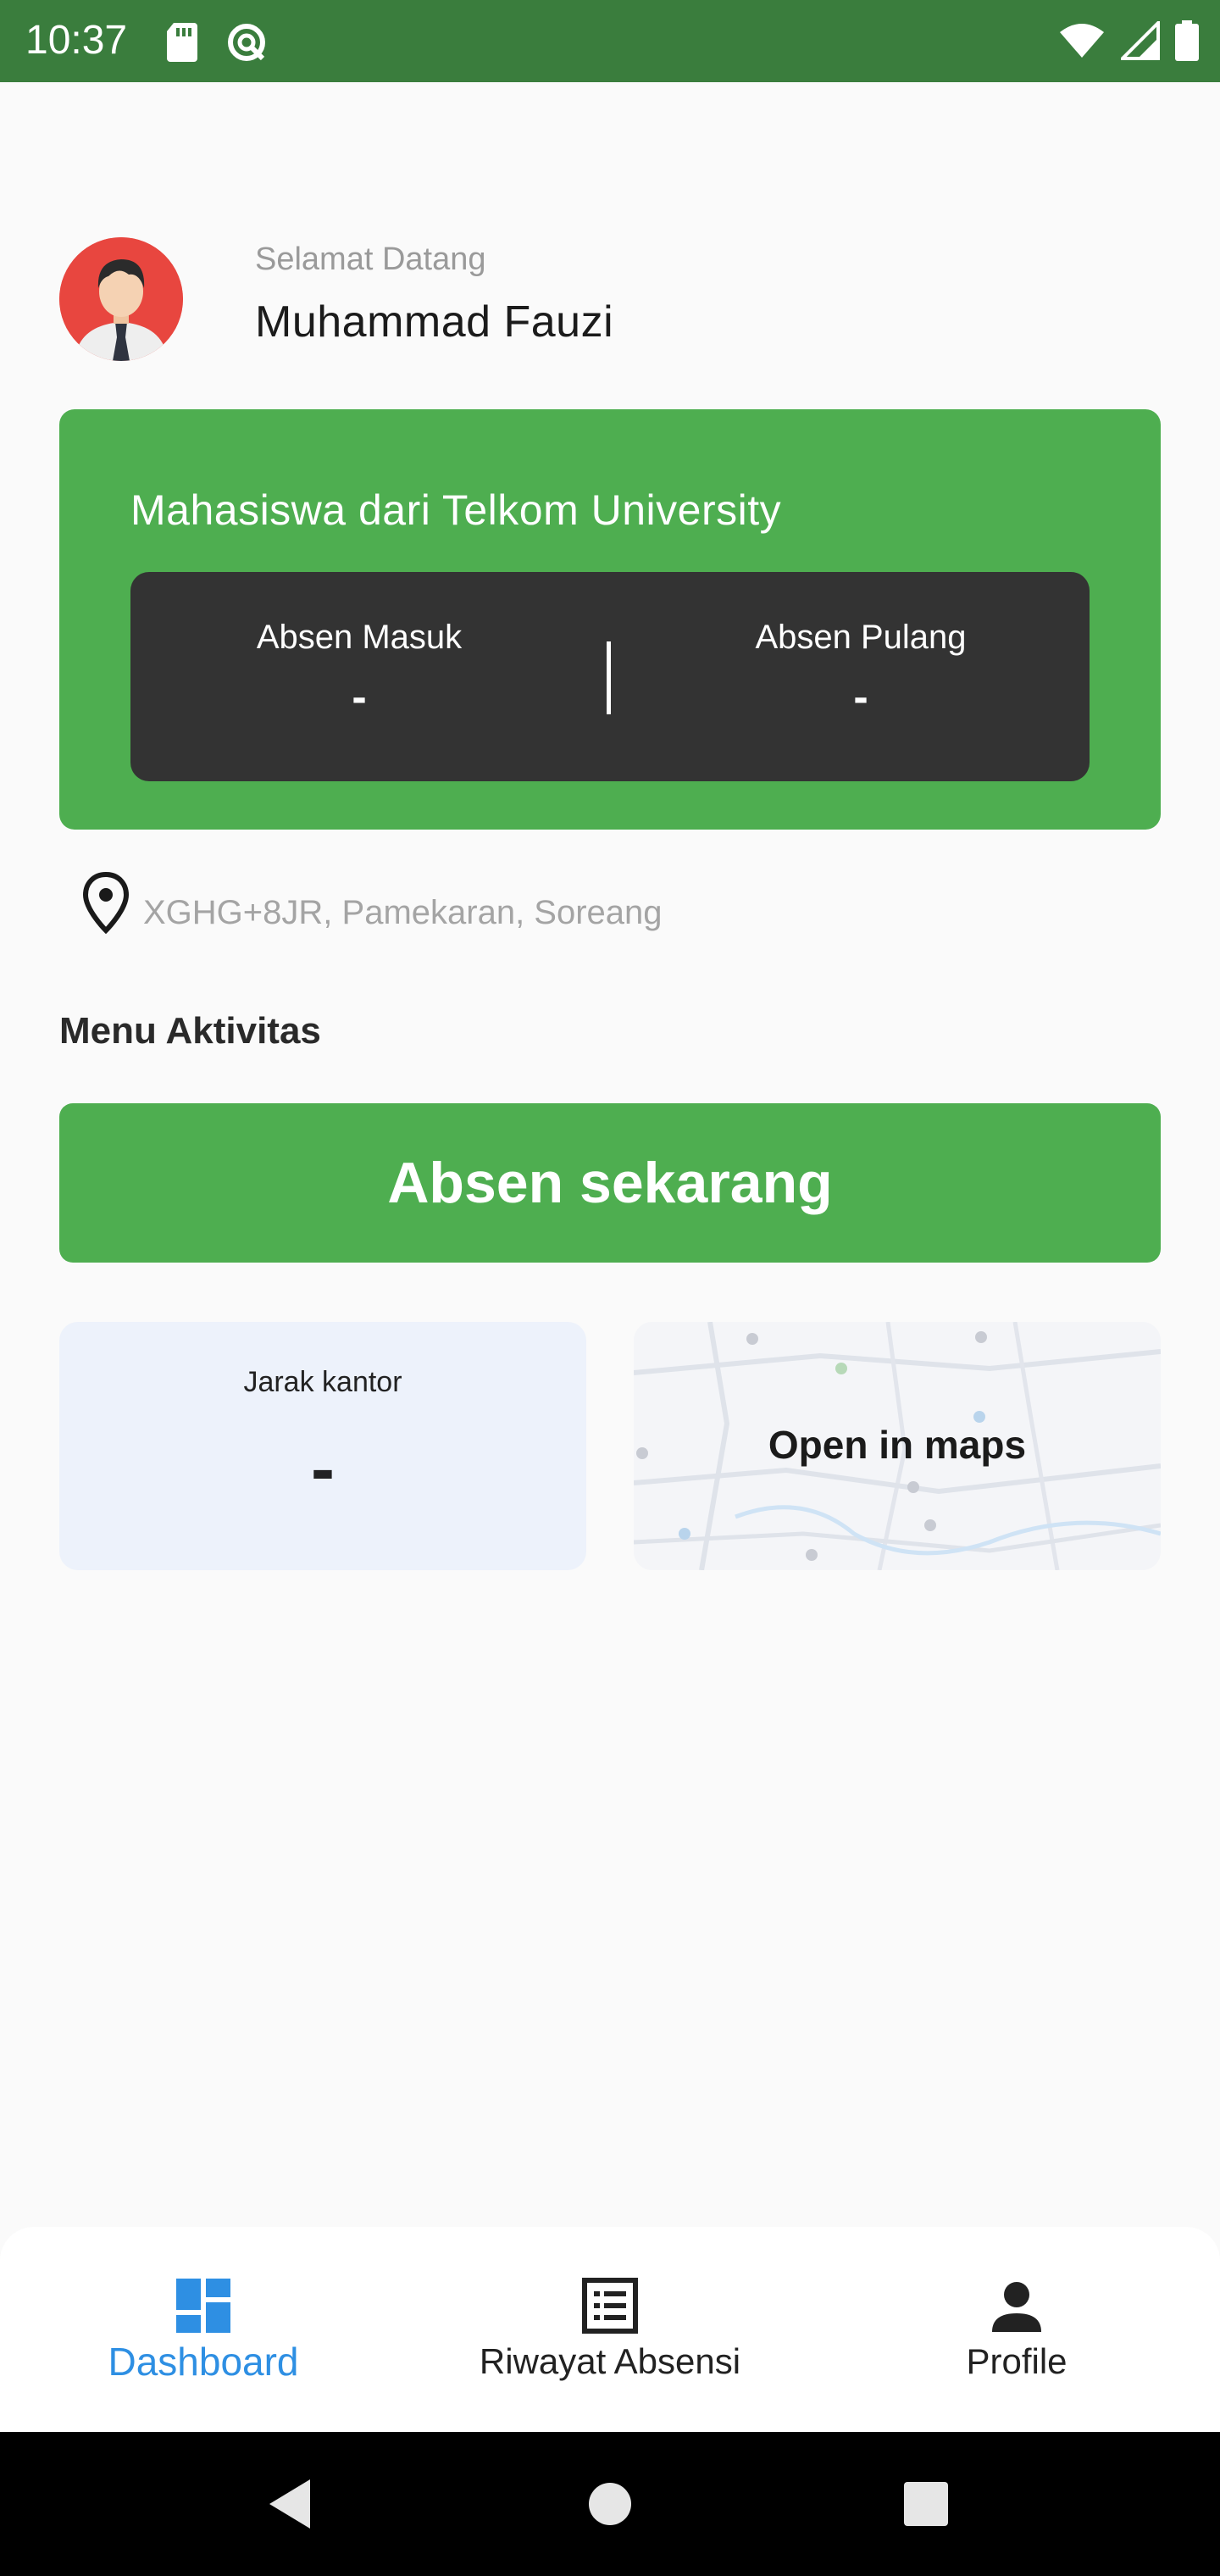 Image resolution: width=1220 pixels, height=2576 pixels. What do you see at coordinates (359, 697) in the screenshot?
I see `check-in-value: -` at bounding box center [359, 697].